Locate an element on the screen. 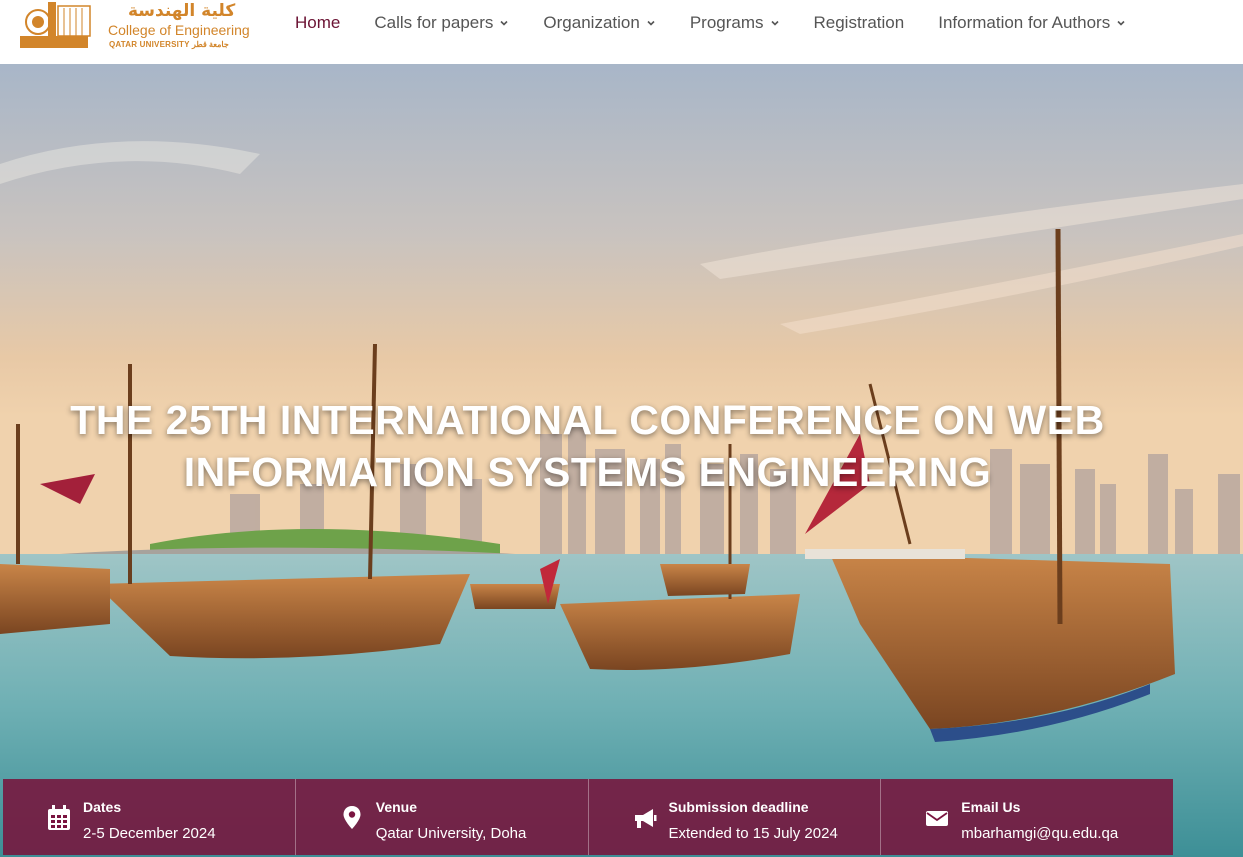 The height and width of the screenshot is (857, 1243). nav-calls-for-papers-label: Calls for papers is located at coordinates (434, 22).